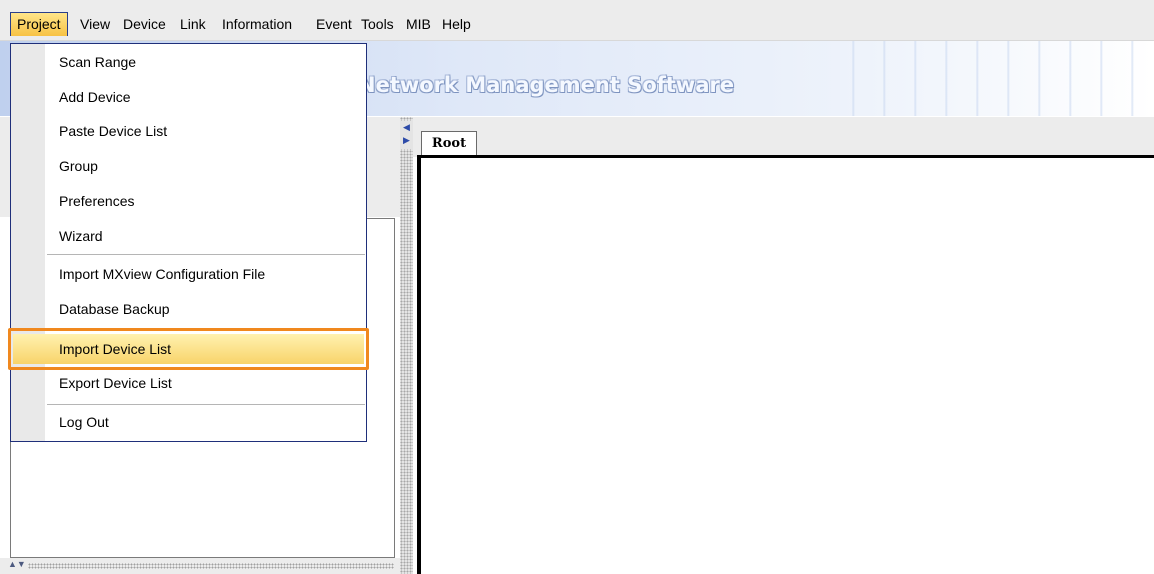 Image resolution: width=1154 pixels, height=574 pixels. I want to click on menu-link: Link, so click(193, 24).